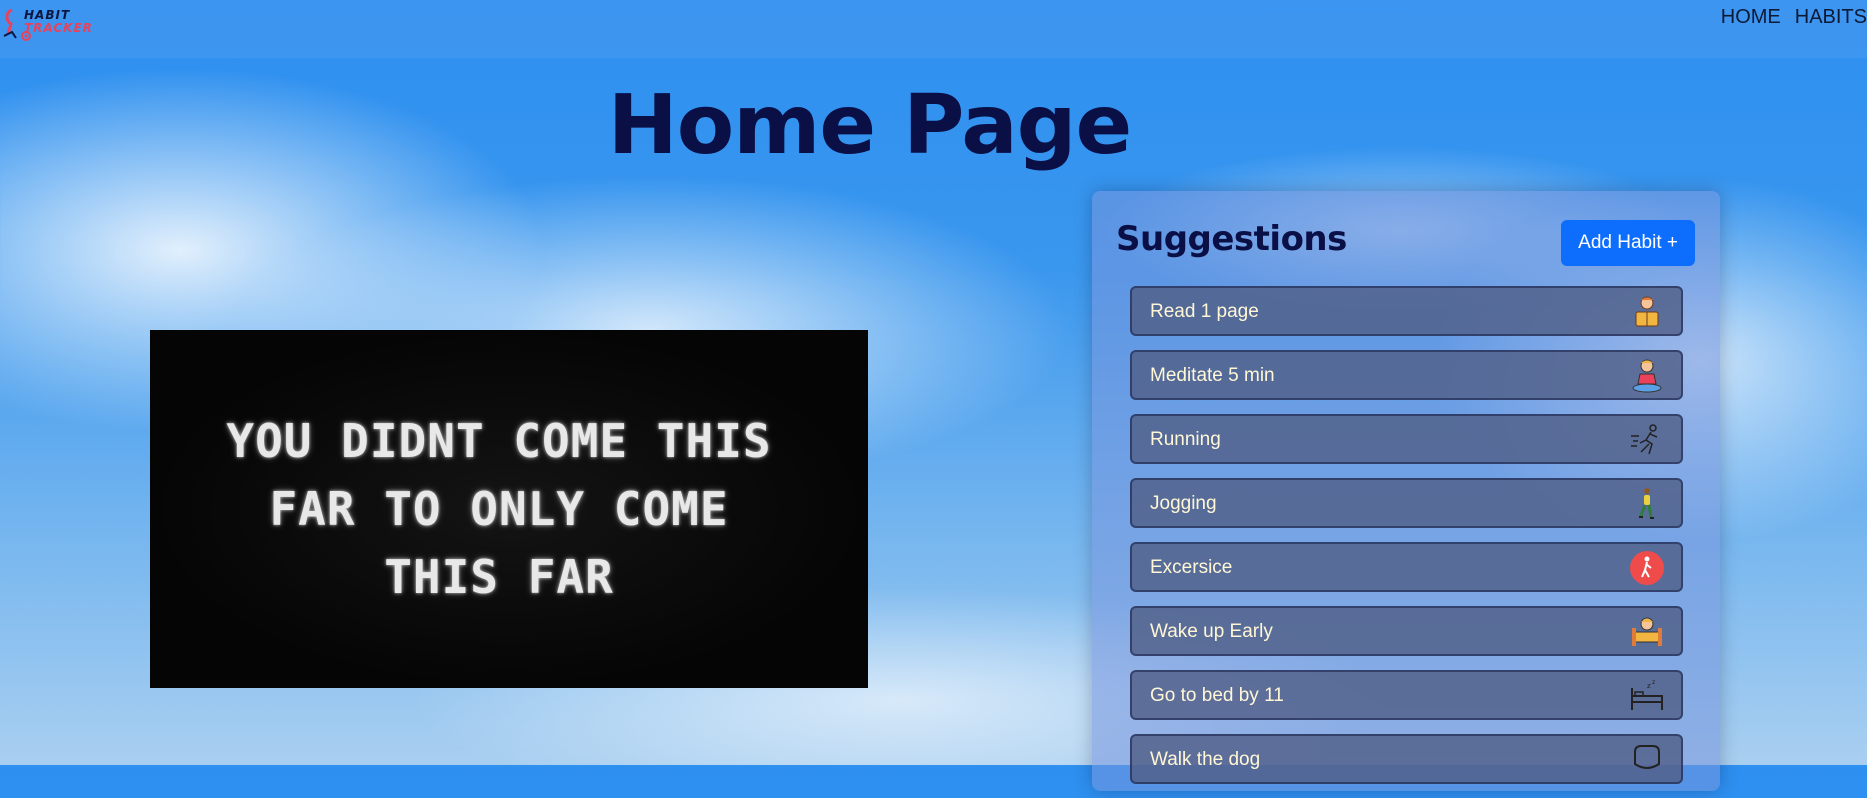  I want to click on nav-links: HOME HABITS, so click(1794, 17).